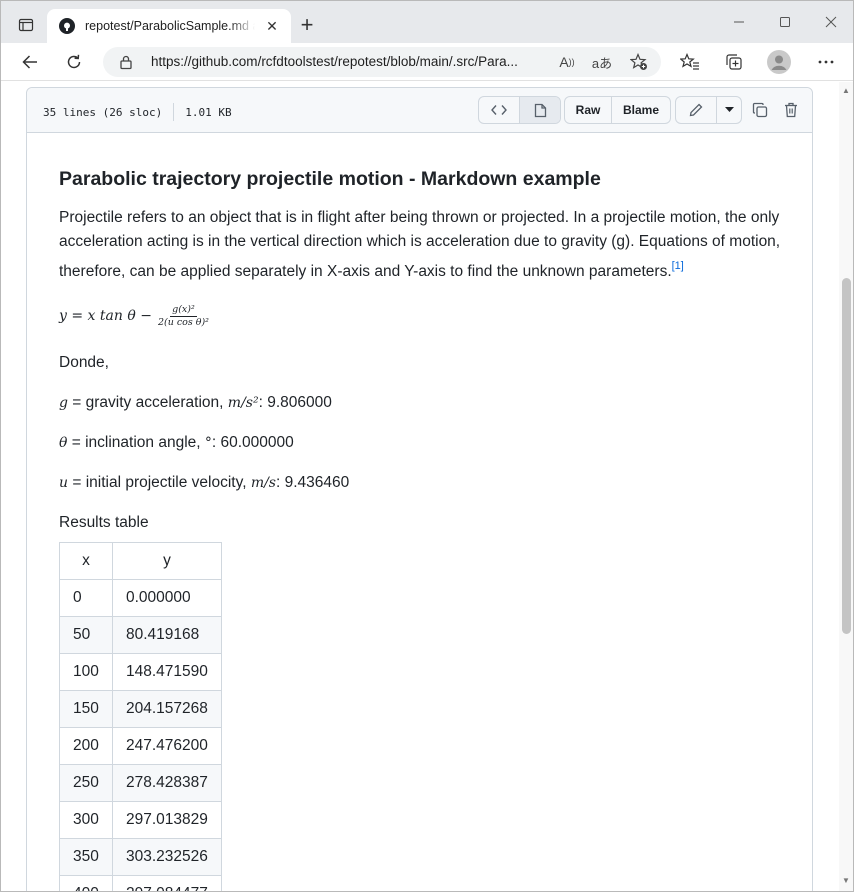 The height and width of the screenshot is (892, 854). Describe the element at coordinates (846, 456) in the screenshot. I see `scrollbar-thumb` at that location.